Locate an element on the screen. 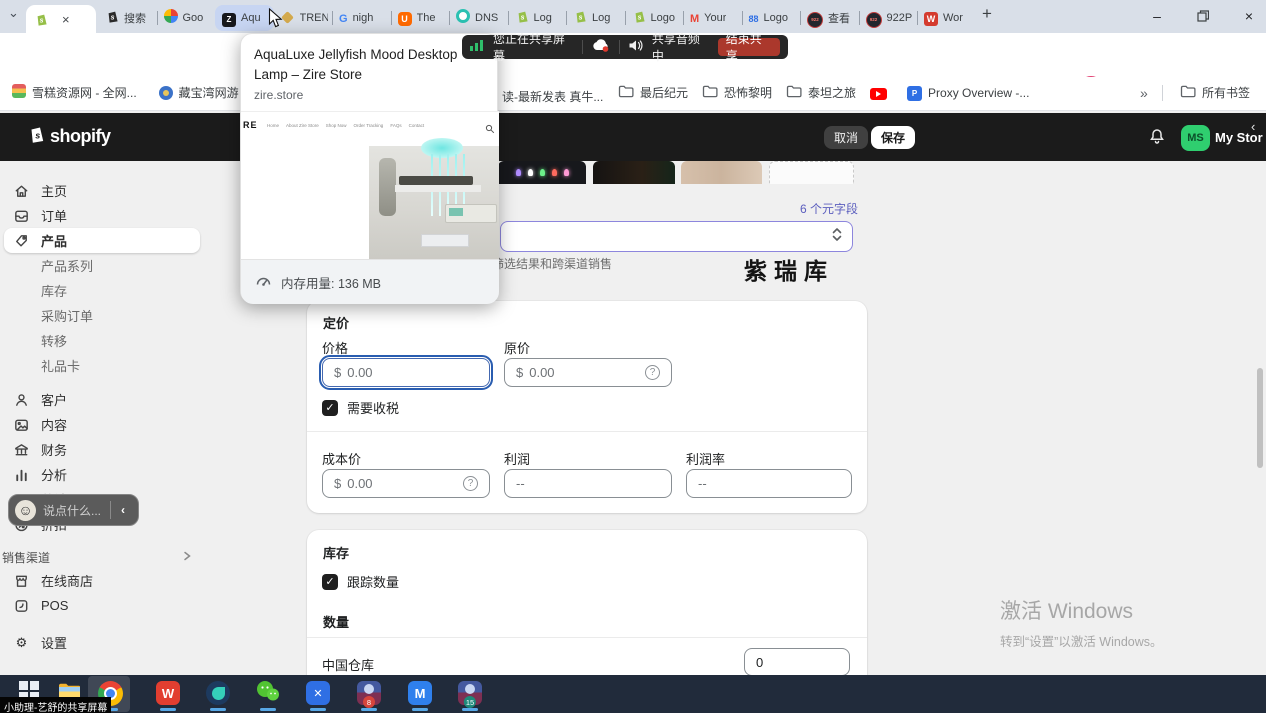  track-quantity-checkbox-row: ✓ 跟踪数量 is located at coordinates (360, 581).